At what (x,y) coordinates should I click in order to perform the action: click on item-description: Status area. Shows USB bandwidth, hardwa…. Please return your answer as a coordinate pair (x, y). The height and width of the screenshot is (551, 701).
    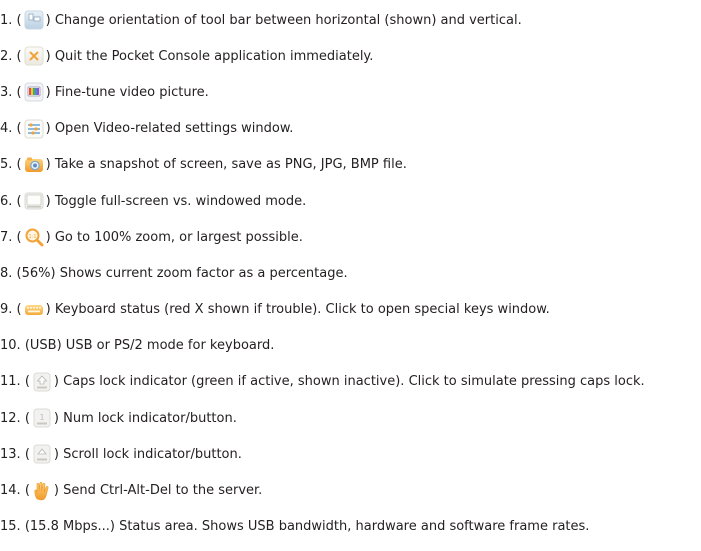
    Looking at the image, I should click on (352, 527).